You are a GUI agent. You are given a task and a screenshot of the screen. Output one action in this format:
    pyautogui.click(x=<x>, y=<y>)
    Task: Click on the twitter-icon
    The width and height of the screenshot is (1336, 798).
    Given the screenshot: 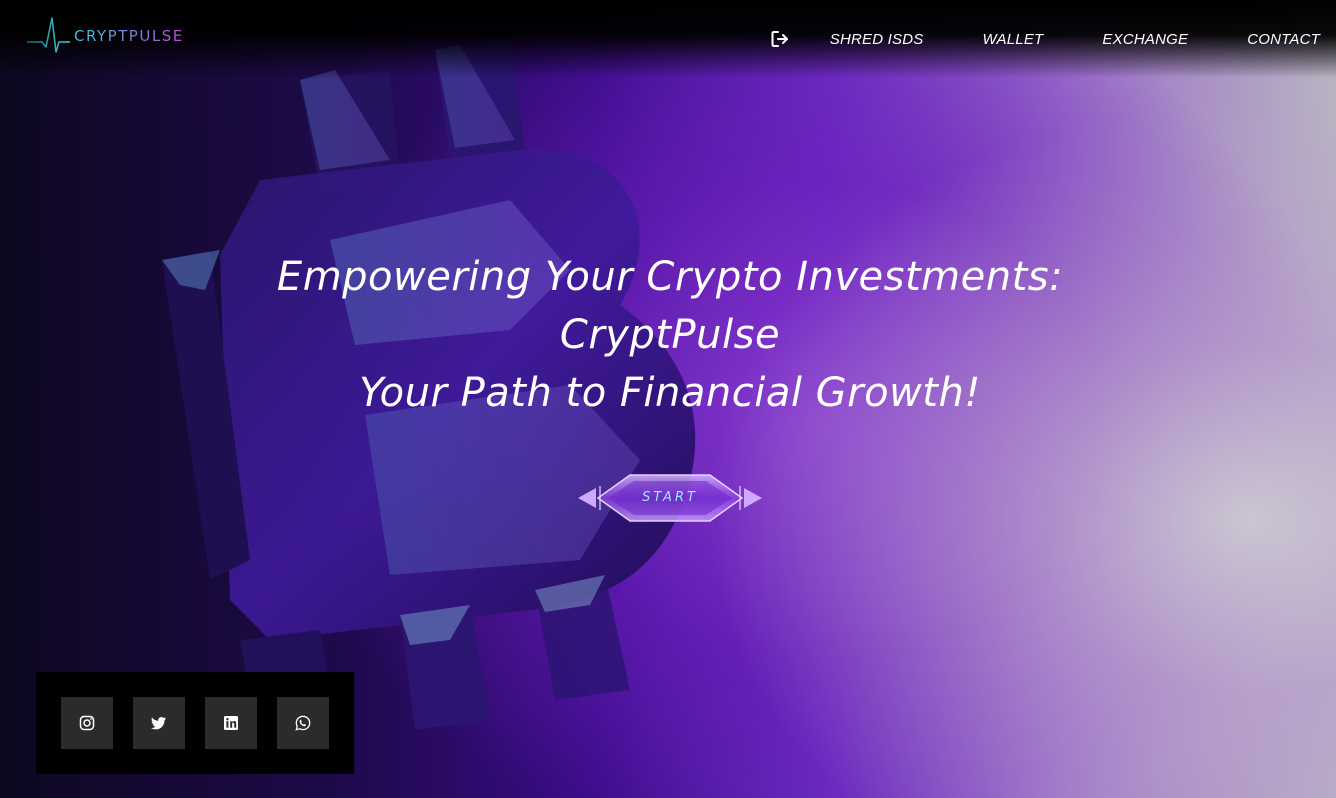 What is the action you would take?
    pyautogui.click(x=158, y=723)
    